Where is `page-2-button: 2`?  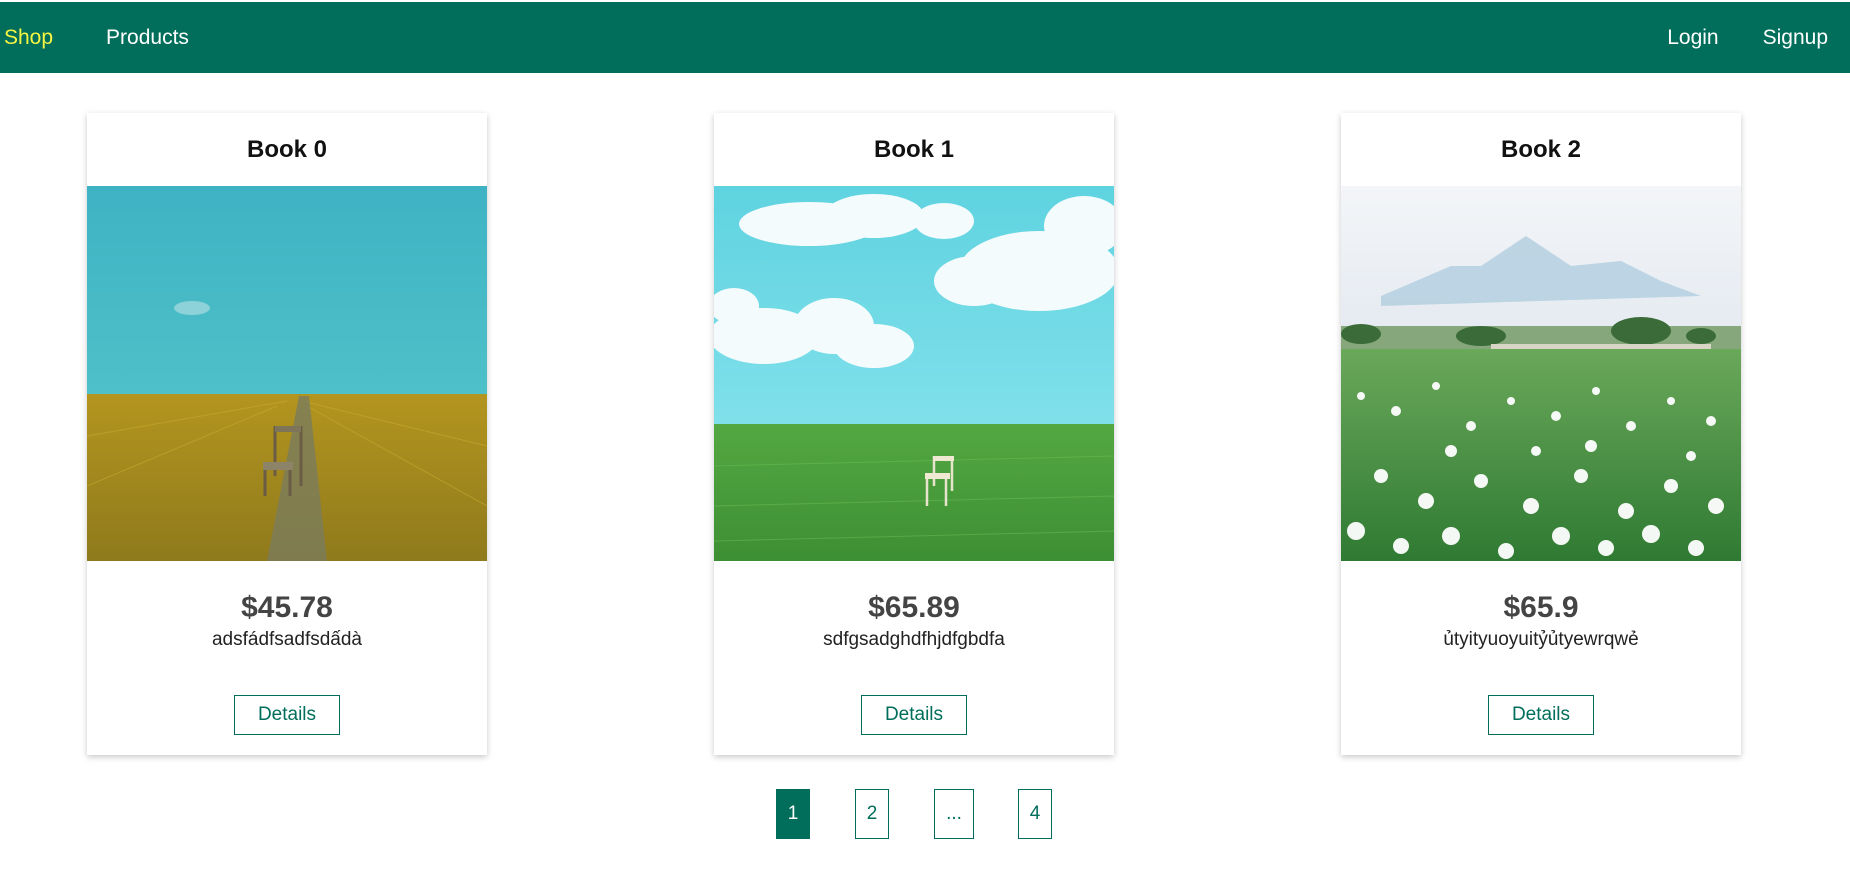 page-2-button: 2 is located at coordinates (872, 814).